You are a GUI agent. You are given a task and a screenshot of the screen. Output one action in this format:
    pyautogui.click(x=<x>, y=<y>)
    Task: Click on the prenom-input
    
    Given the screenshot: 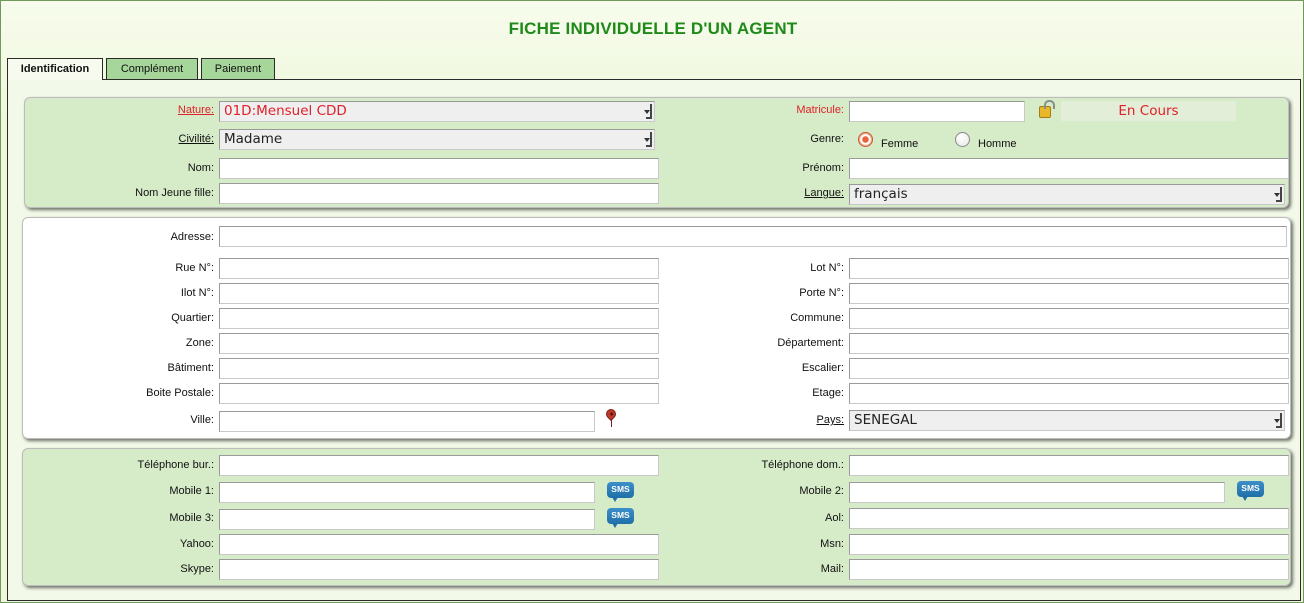 What is the action you would take?
    pyautogui.click(x=1069, y=168)
    